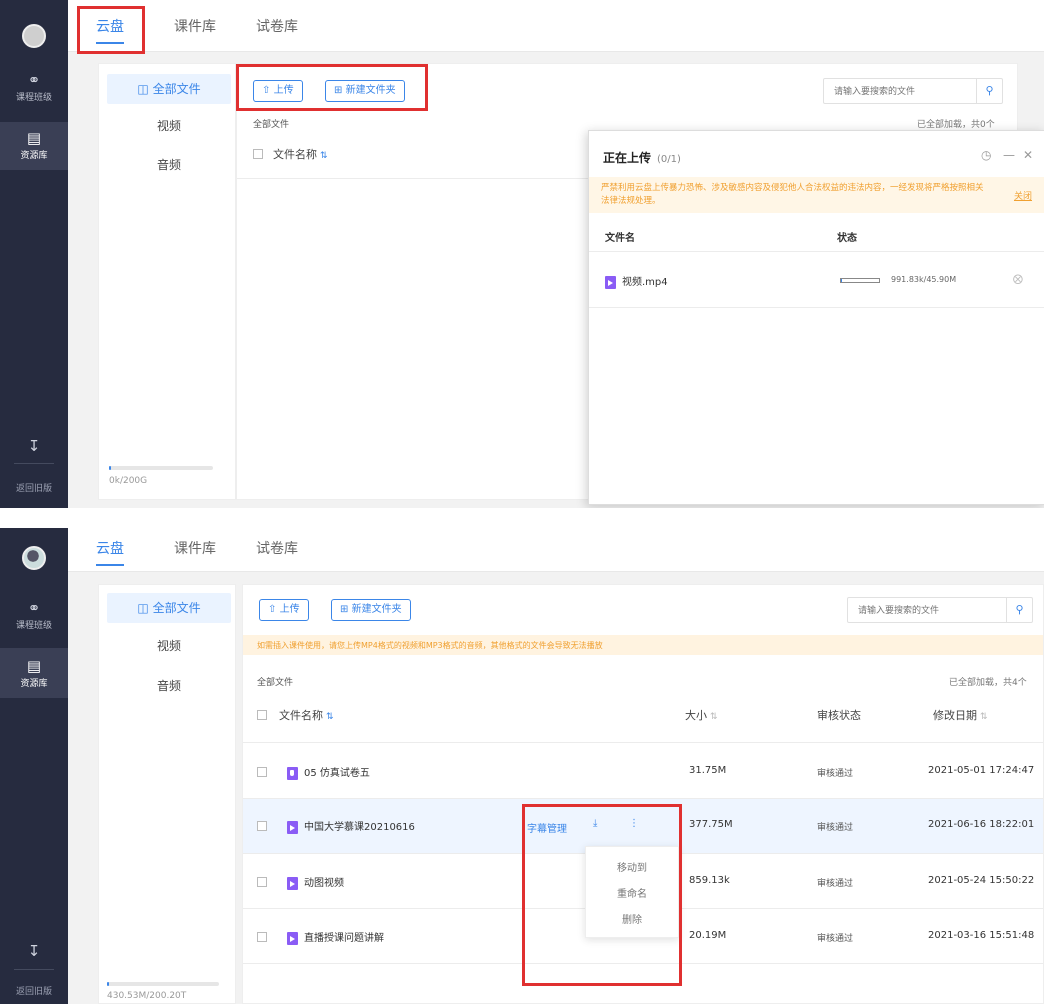  What do you see at coordinates (556, 26) in the screenshot?
I see `top-tabs: 云盘 课件库 试卷库` at bounding box center [556, 26].